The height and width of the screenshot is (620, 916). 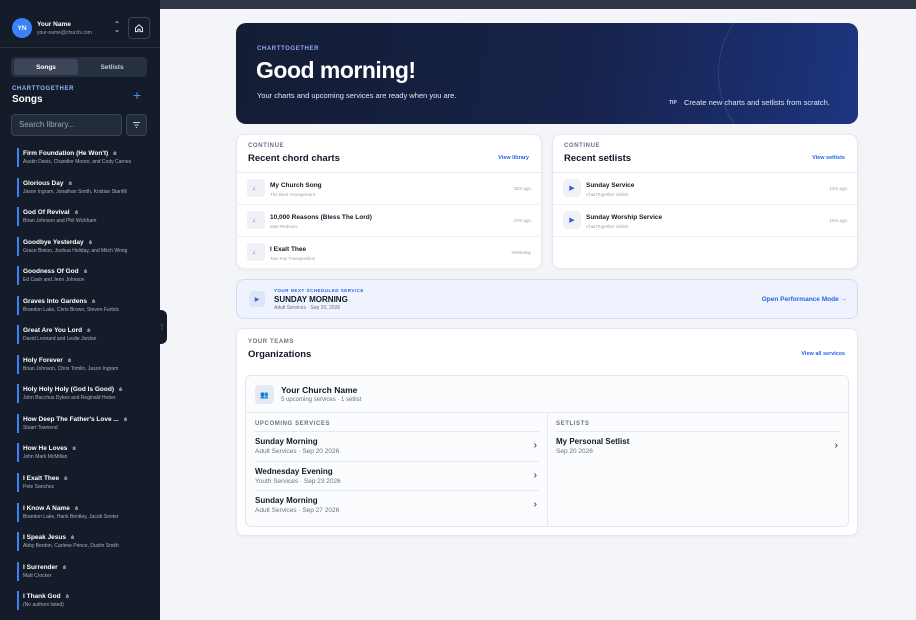 I want to click on setlist-name: My Personal Setlist, so click(x=593, y=441).